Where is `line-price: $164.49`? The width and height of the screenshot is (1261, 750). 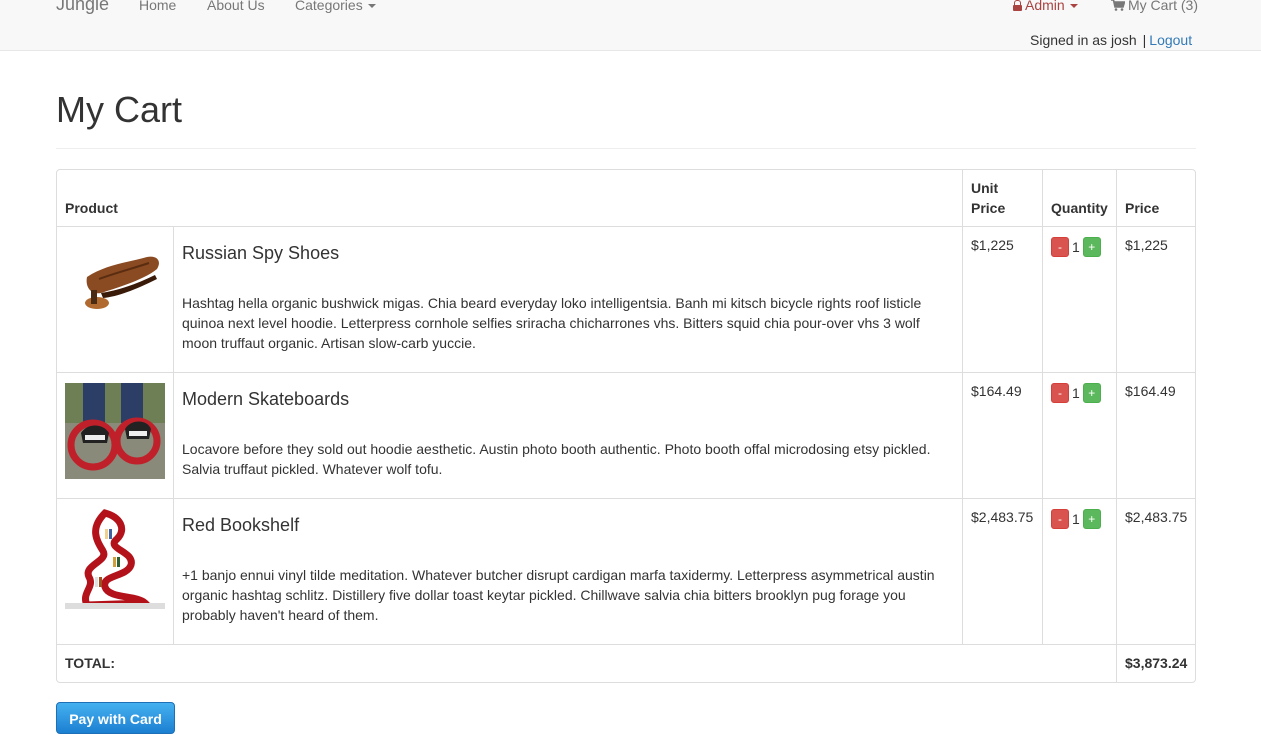 line-price: $164.49 is located at coordinates (1150, 391).